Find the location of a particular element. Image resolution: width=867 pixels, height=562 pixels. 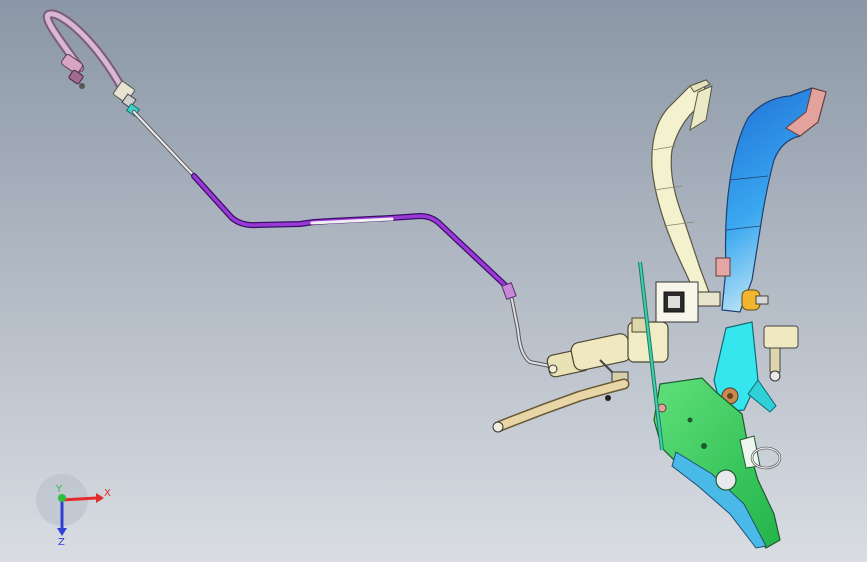

y-axis-arrow is located at coordinates (62, 498).